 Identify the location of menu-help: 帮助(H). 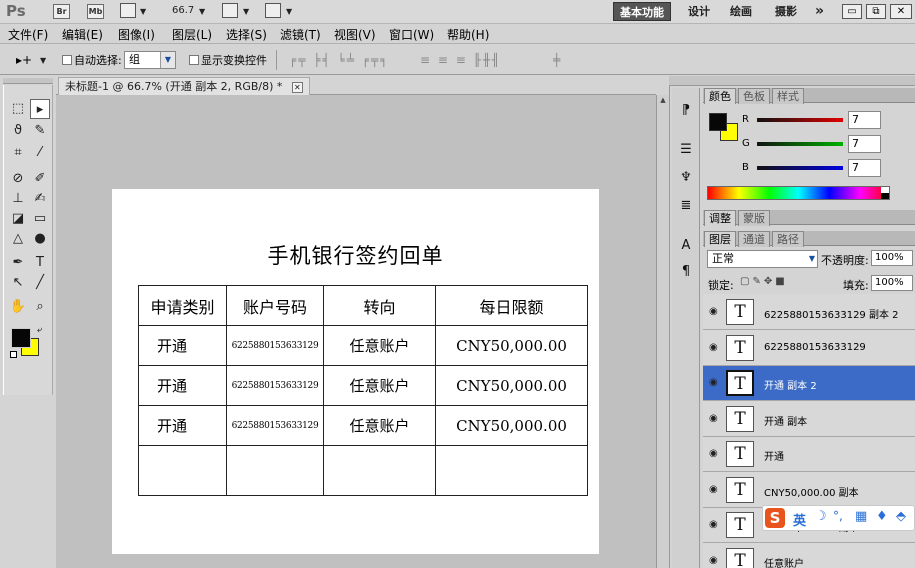
(468, 34).